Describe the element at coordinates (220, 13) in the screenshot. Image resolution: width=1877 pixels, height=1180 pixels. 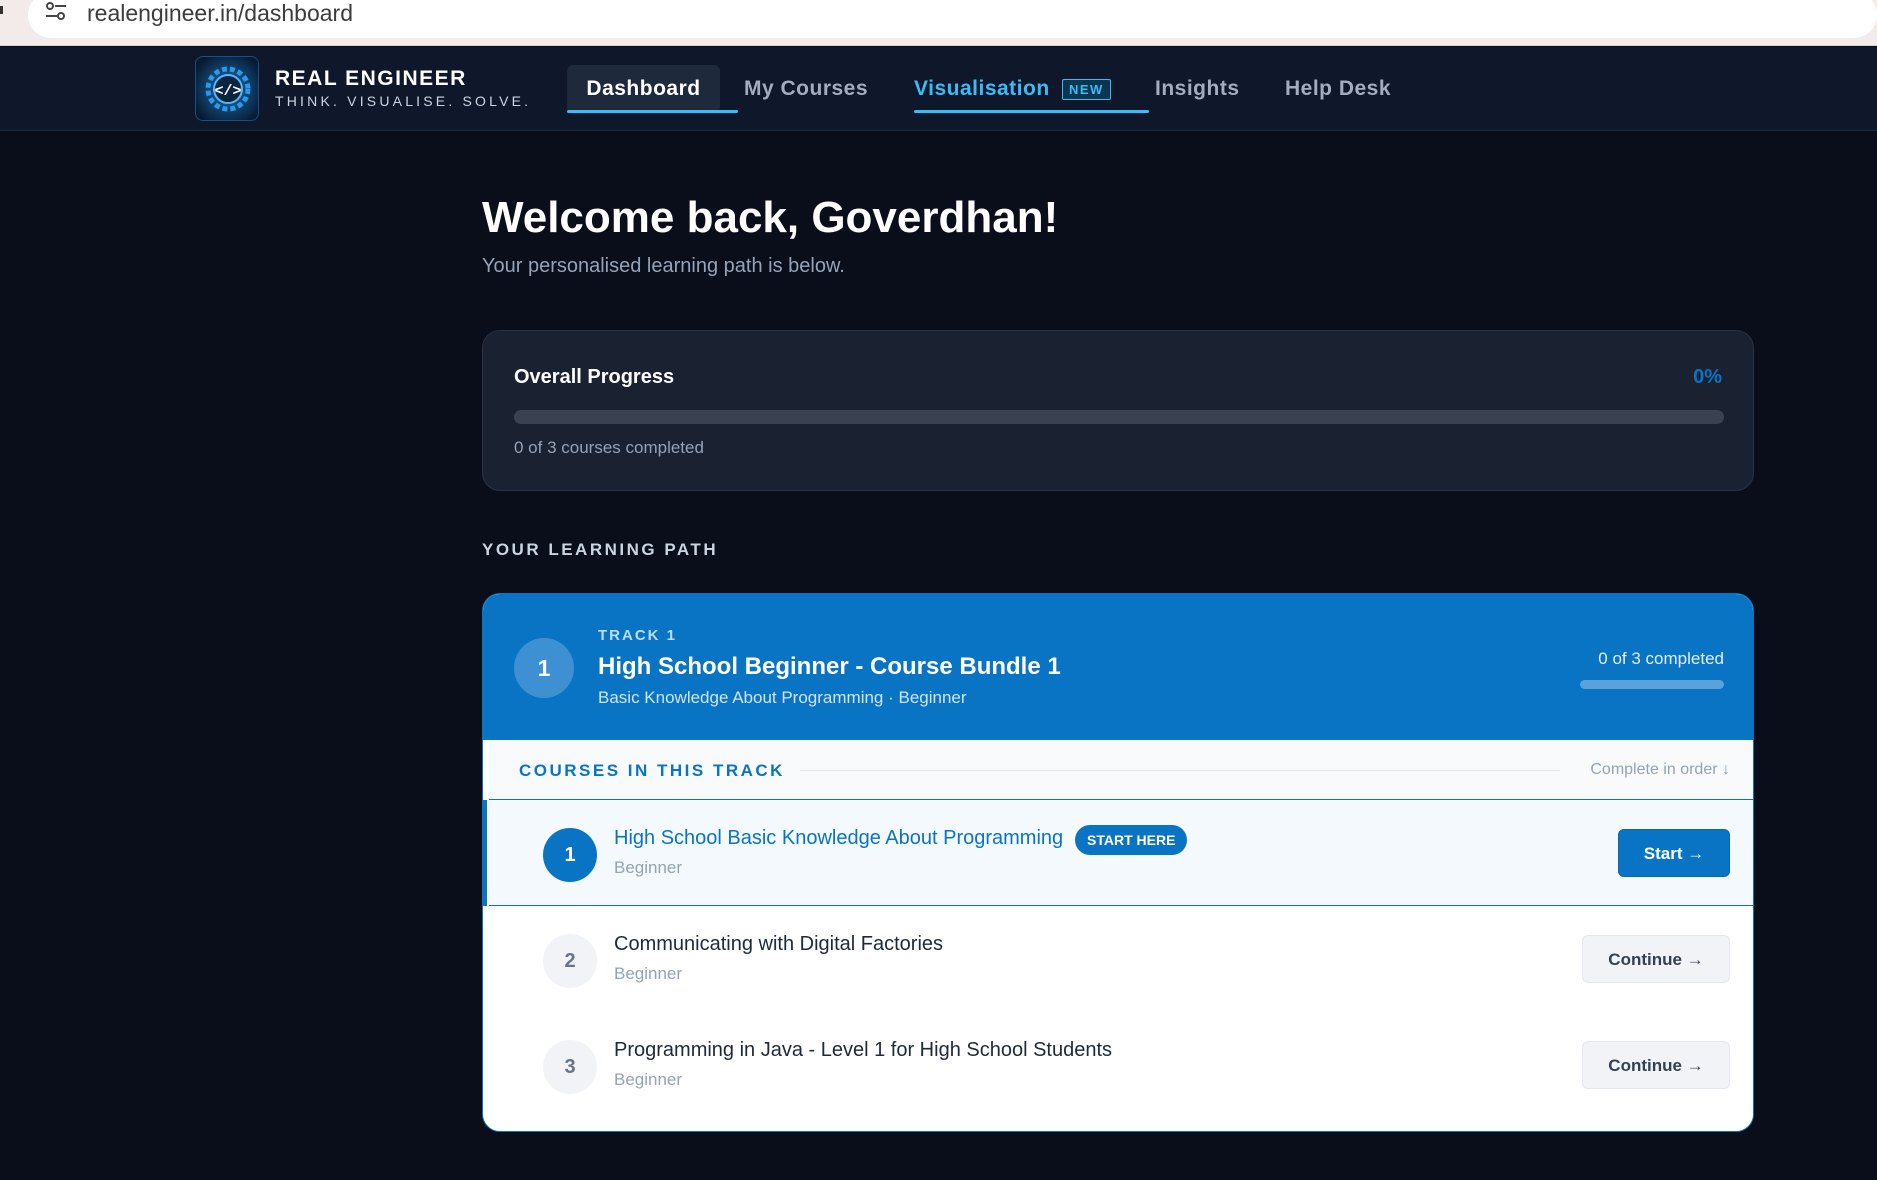
I see `url-text: realengineer.in/dashboard` at that location.